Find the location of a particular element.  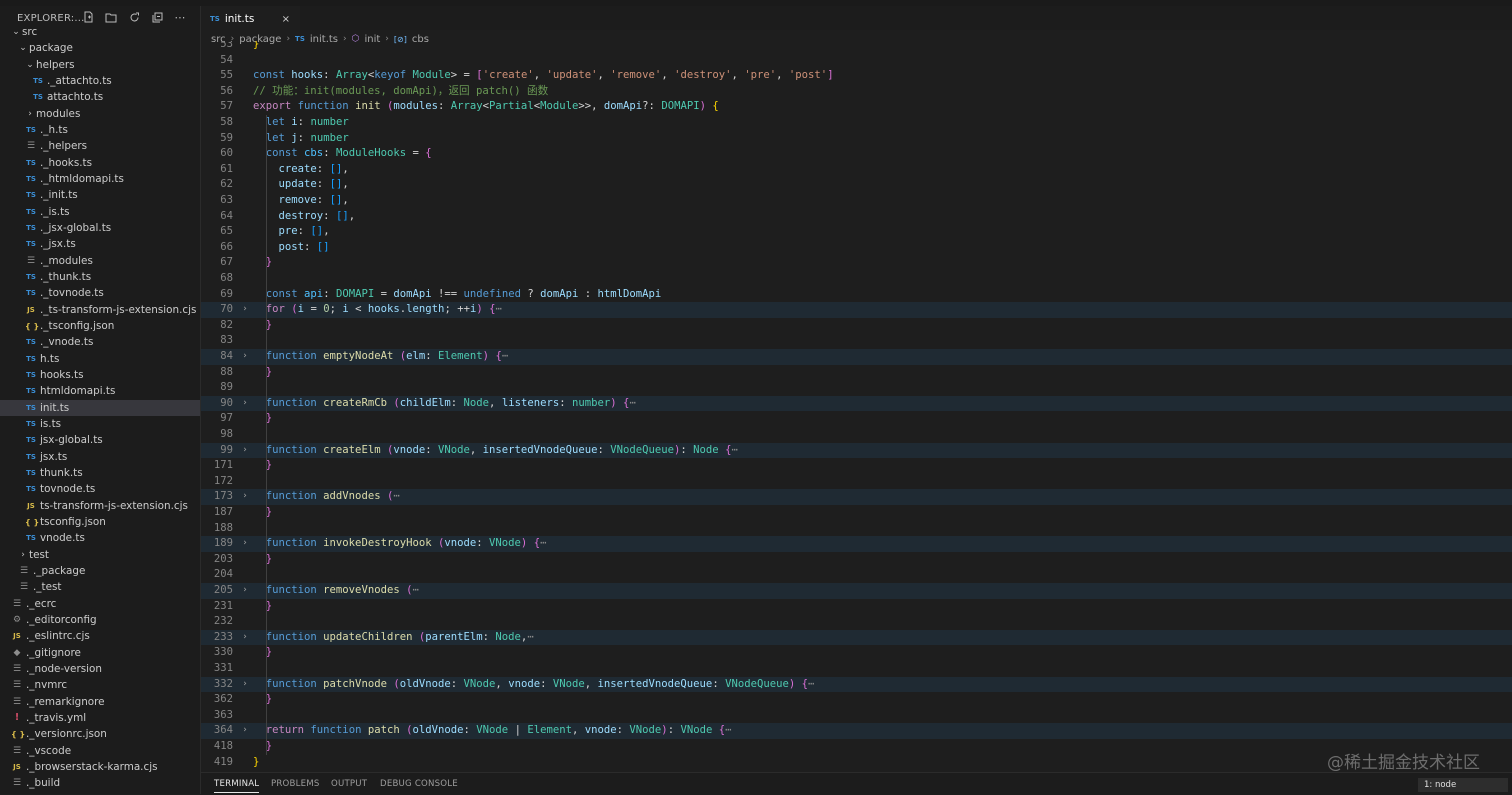

code-line: 172 is located at coordinates (856, 482).